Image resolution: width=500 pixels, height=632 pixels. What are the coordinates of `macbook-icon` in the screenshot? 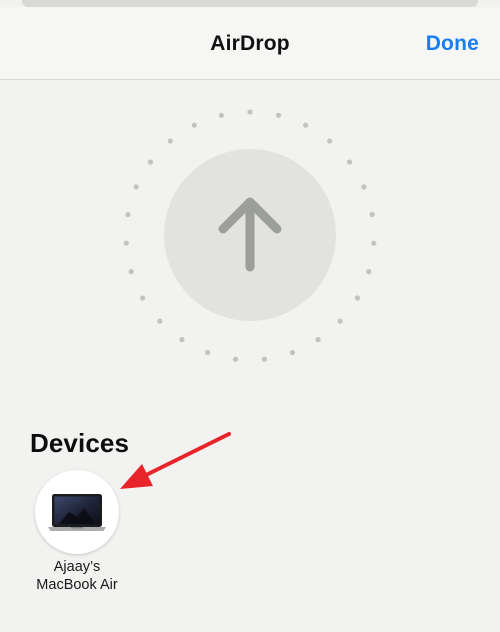 It's located at (77, 512).